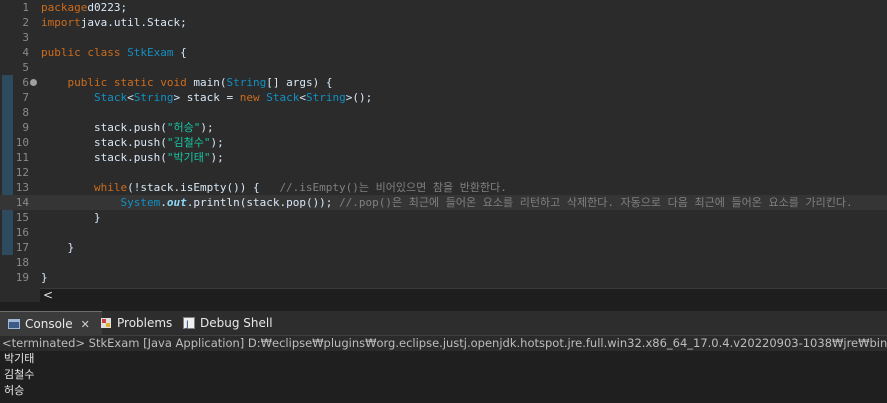  Describe the element at coordinates (22, 142) in the screenshot. I see `line-number: 10` at that location.